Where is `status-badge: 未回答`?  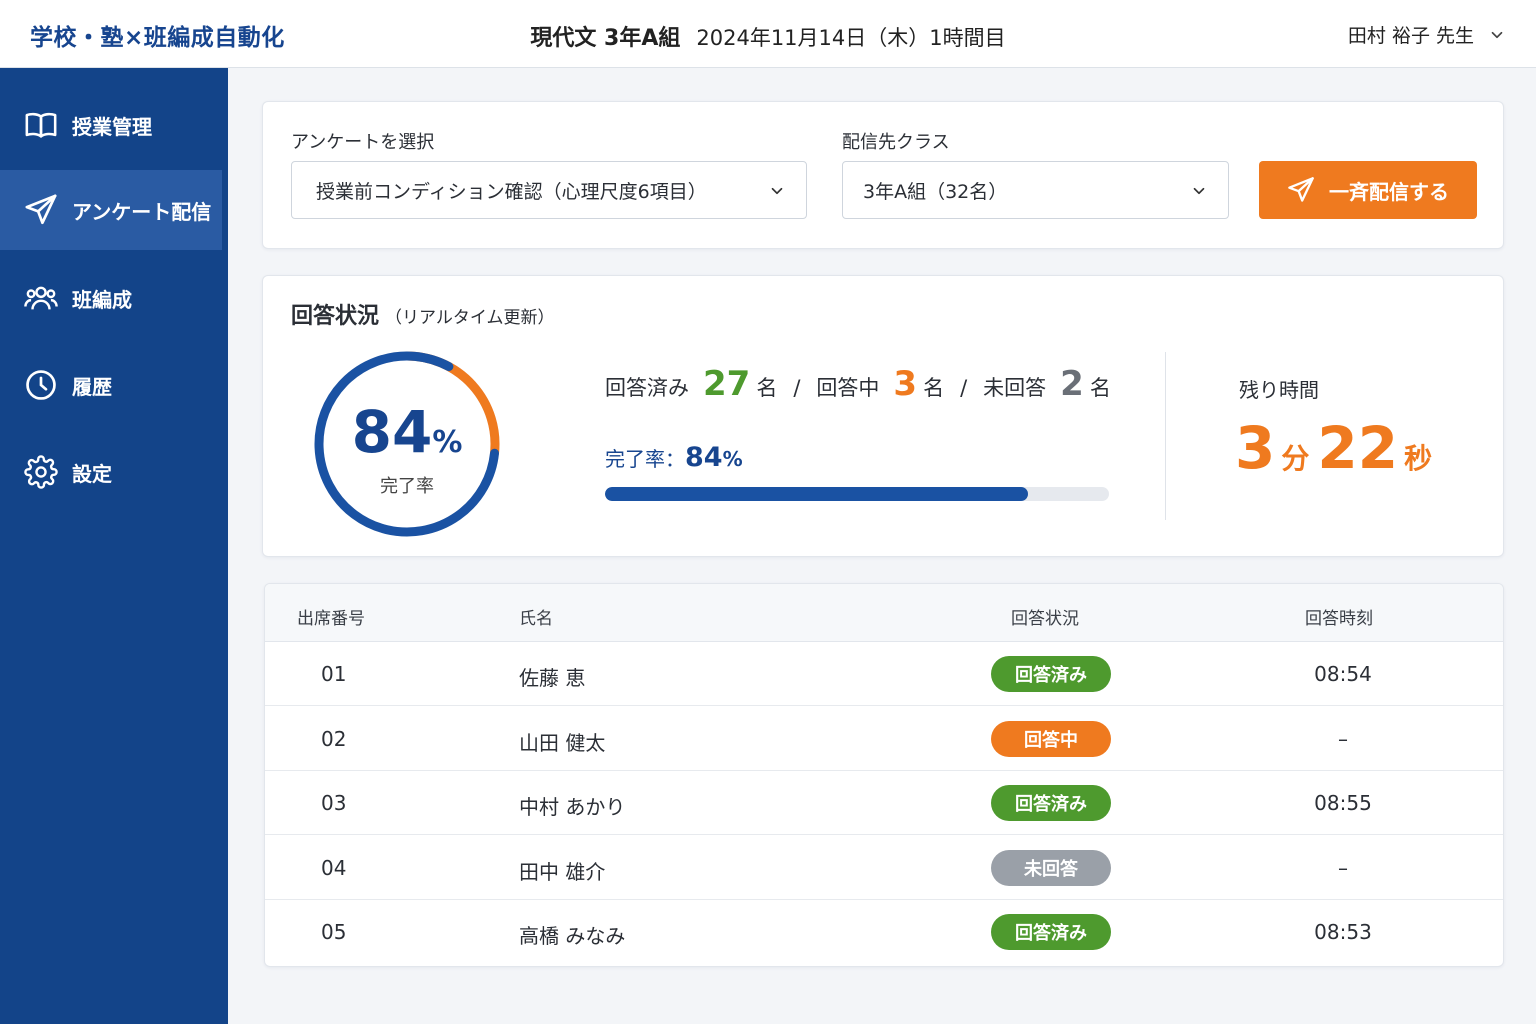 status-badge: 未回答 is located at coordinates (1051, 867).